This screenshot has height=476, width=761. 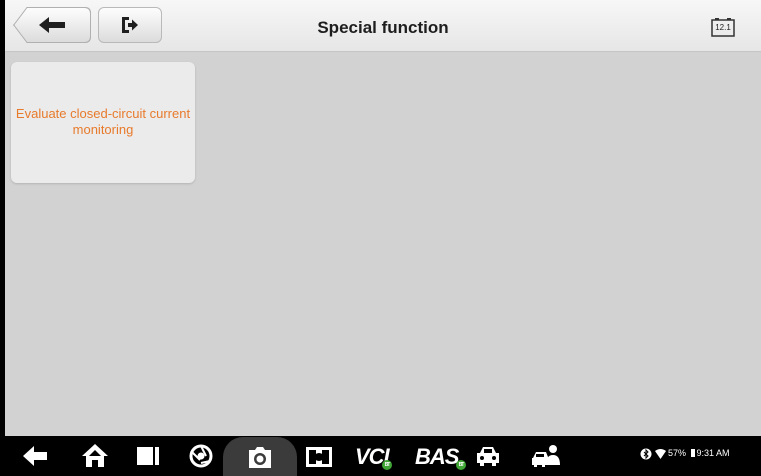 What do you see at coordinates (373, 457) in the screenshot?
I see `vci-shortcut: VCI BT` at bounding box center [373, 457].